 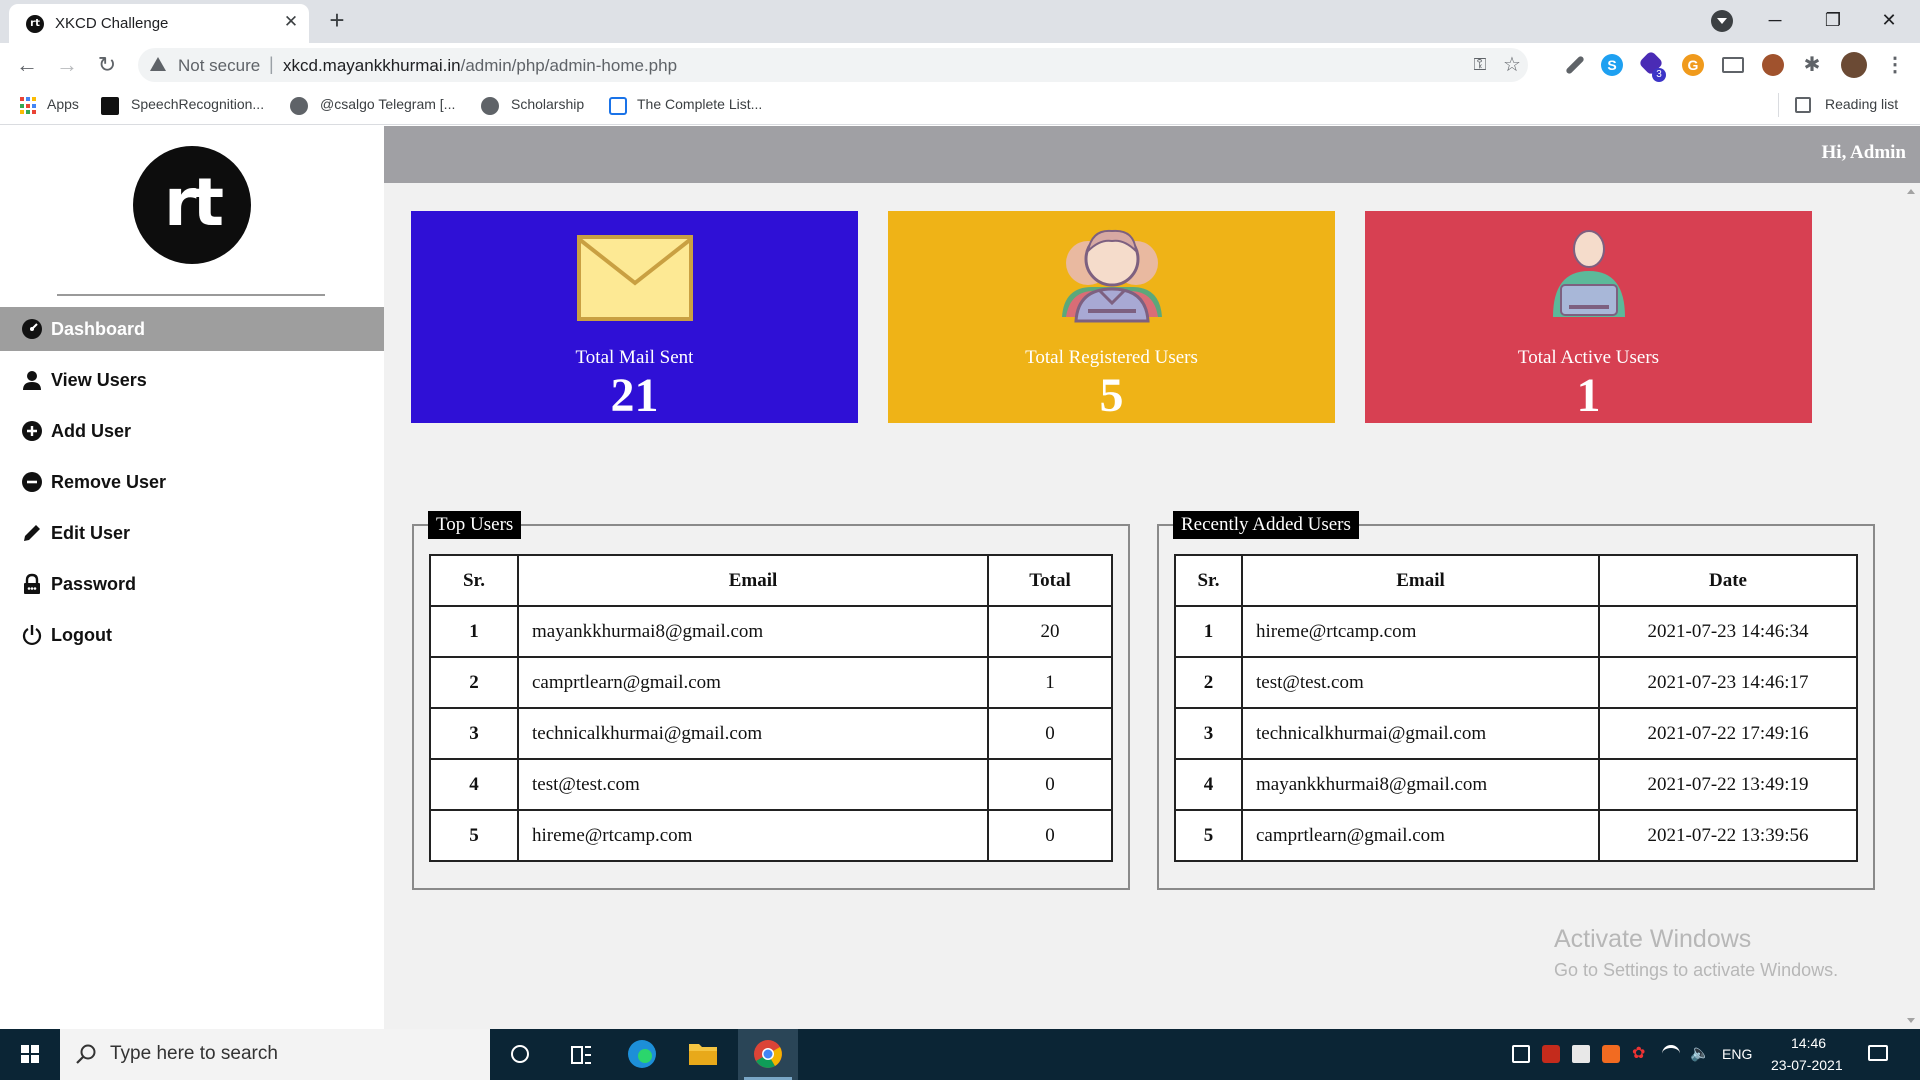 I want to click on top-users-legend: Top Users, so click(x=475, y=525).